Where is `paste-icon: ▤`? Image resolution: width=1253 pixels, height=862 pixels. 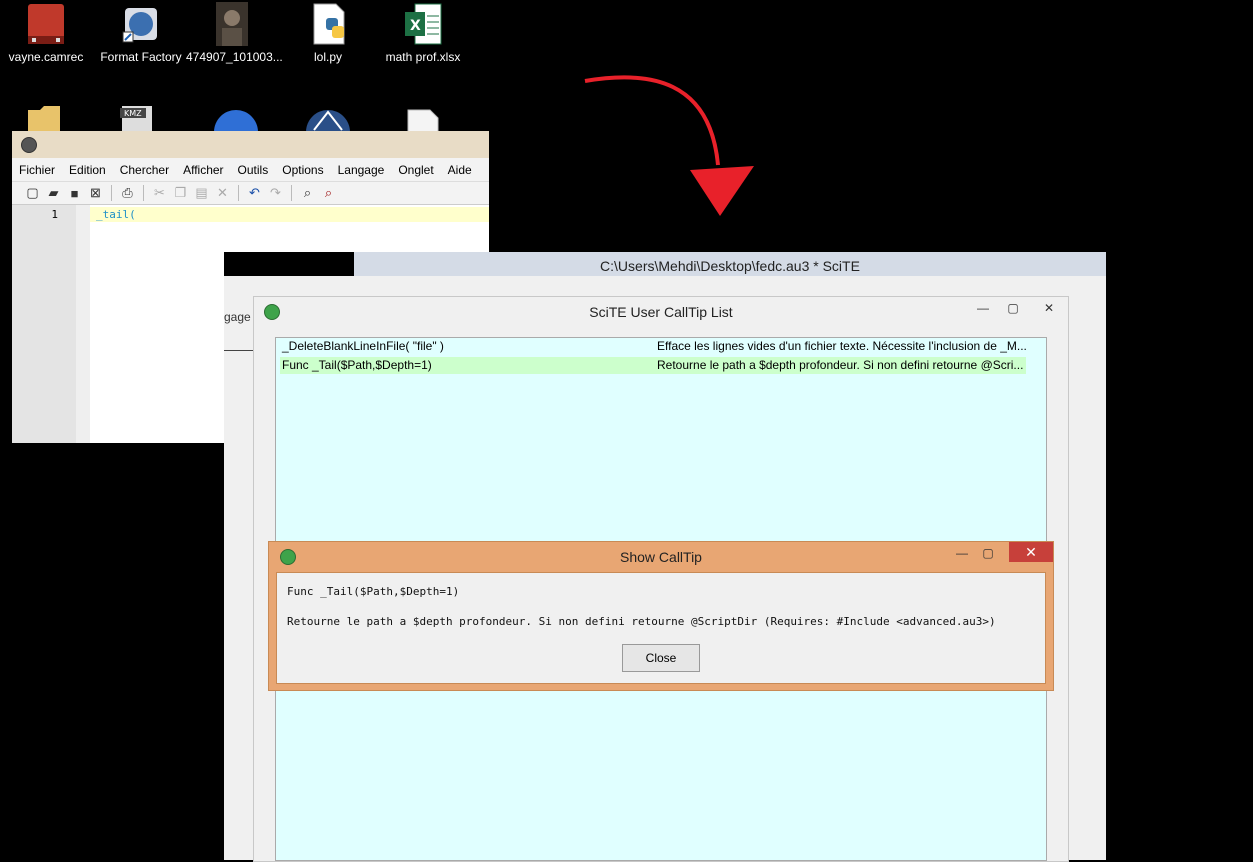 paste-icon: ▤ is located at coordinates (201, 193).